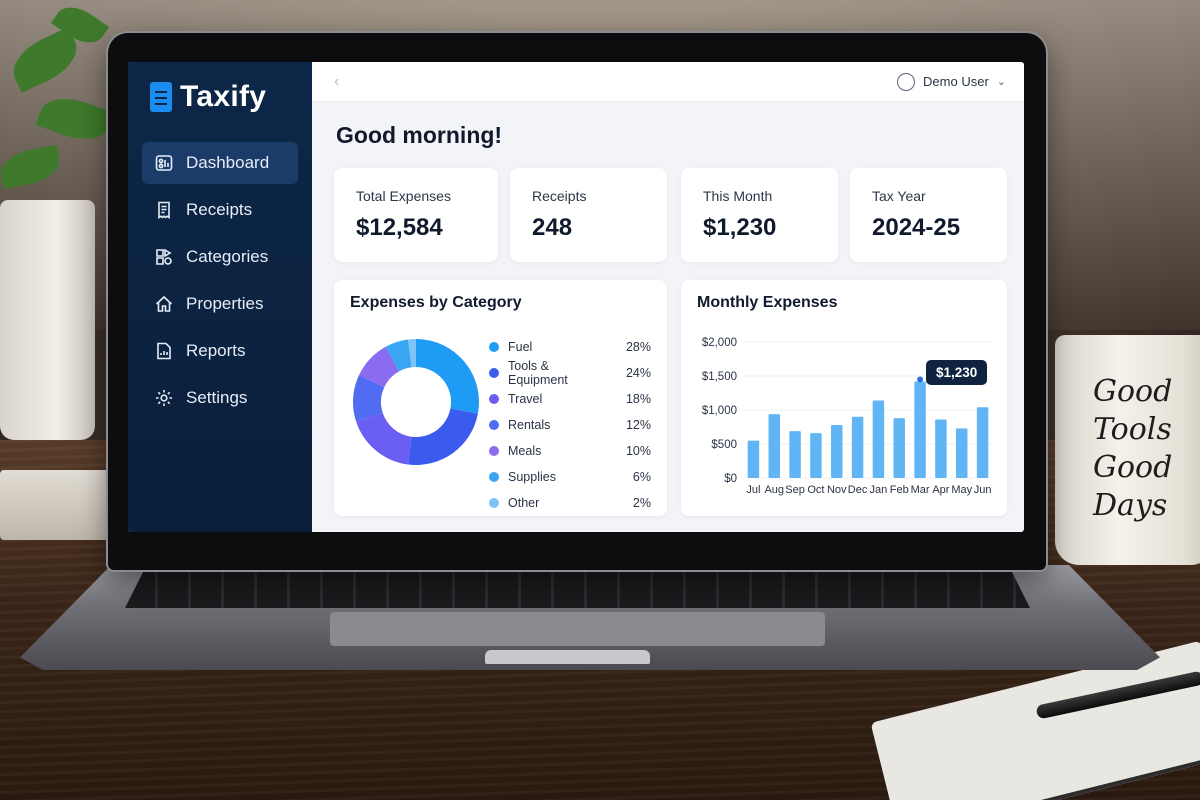 The height and width of the screenshot is (800, 1200). Describe the element at coordinates (447, 376) in the screenshot. I see `pie-slice-fuel` at that location.